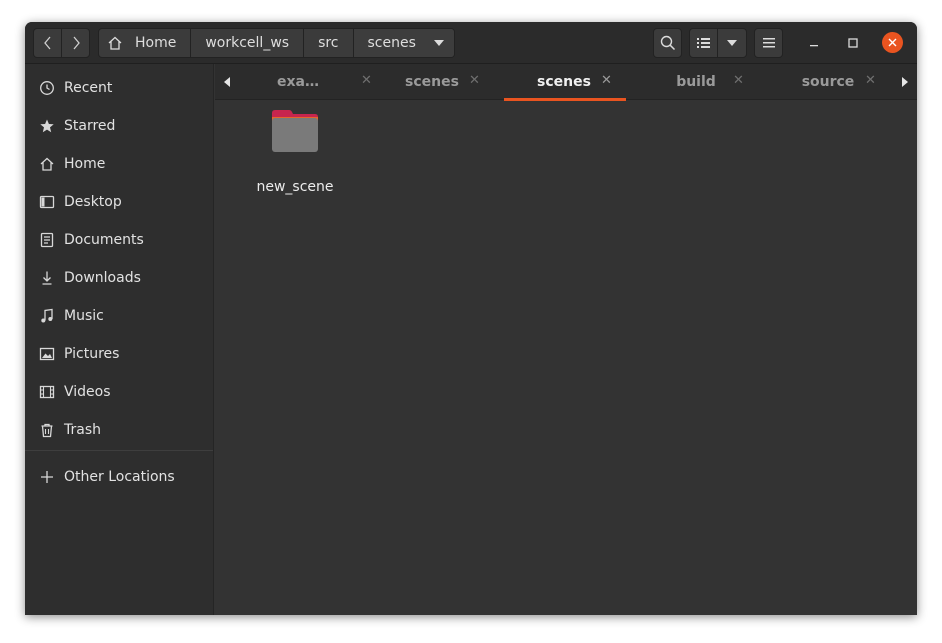 The width and height of the screenshot is (942, 643). I want to click on crumb-label: src, so click(328, 43).